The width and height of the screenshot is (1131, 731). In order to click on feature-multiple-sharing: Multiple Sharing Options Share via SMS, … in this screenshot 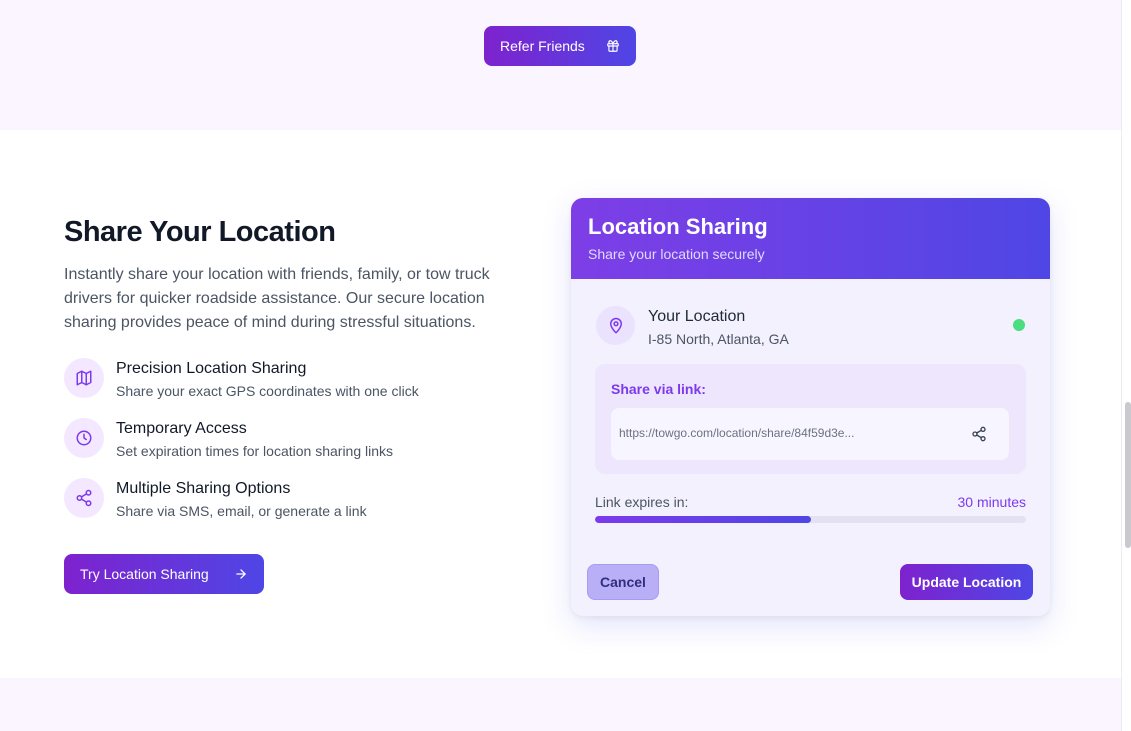, I will do `click(294, 500)`.